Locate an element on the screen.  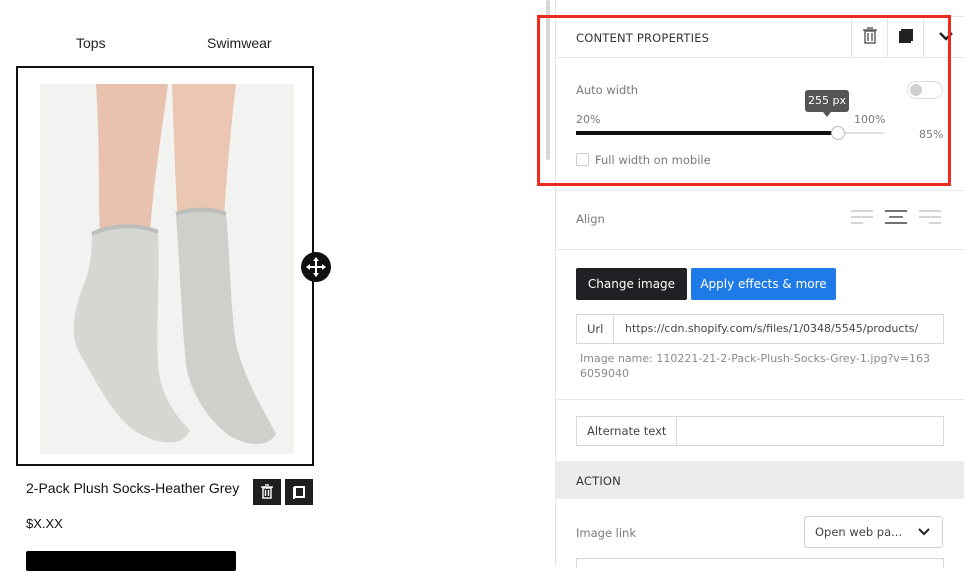
alt-text-field: Alternate text is located at coordinates (760, 431).